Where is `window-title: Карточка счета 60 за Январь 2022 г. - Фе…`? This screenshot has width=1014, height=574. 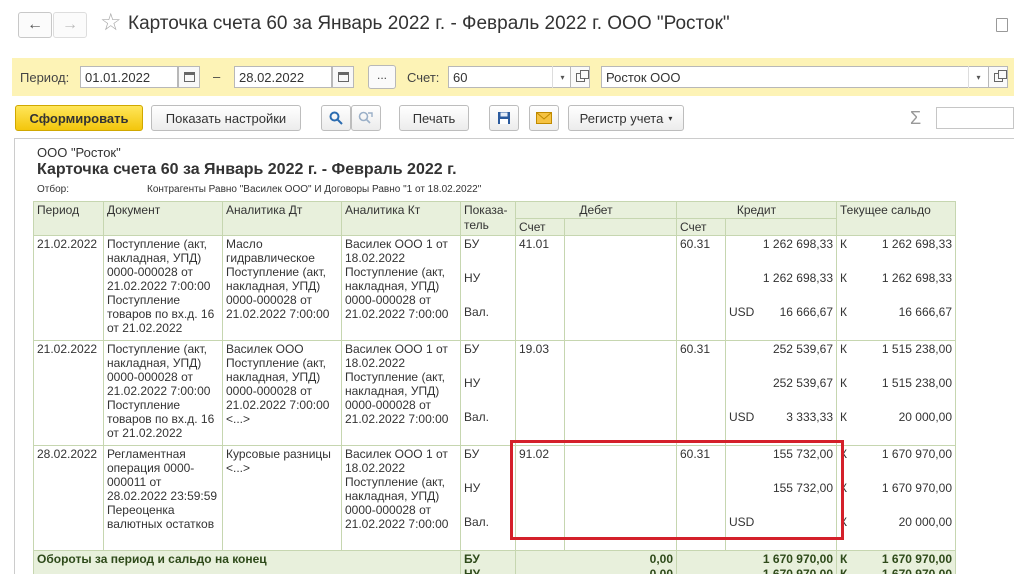 window-title: Карточка счета 60 за Январь 2022 г. - Фе… is located at coordinates (429, 23).